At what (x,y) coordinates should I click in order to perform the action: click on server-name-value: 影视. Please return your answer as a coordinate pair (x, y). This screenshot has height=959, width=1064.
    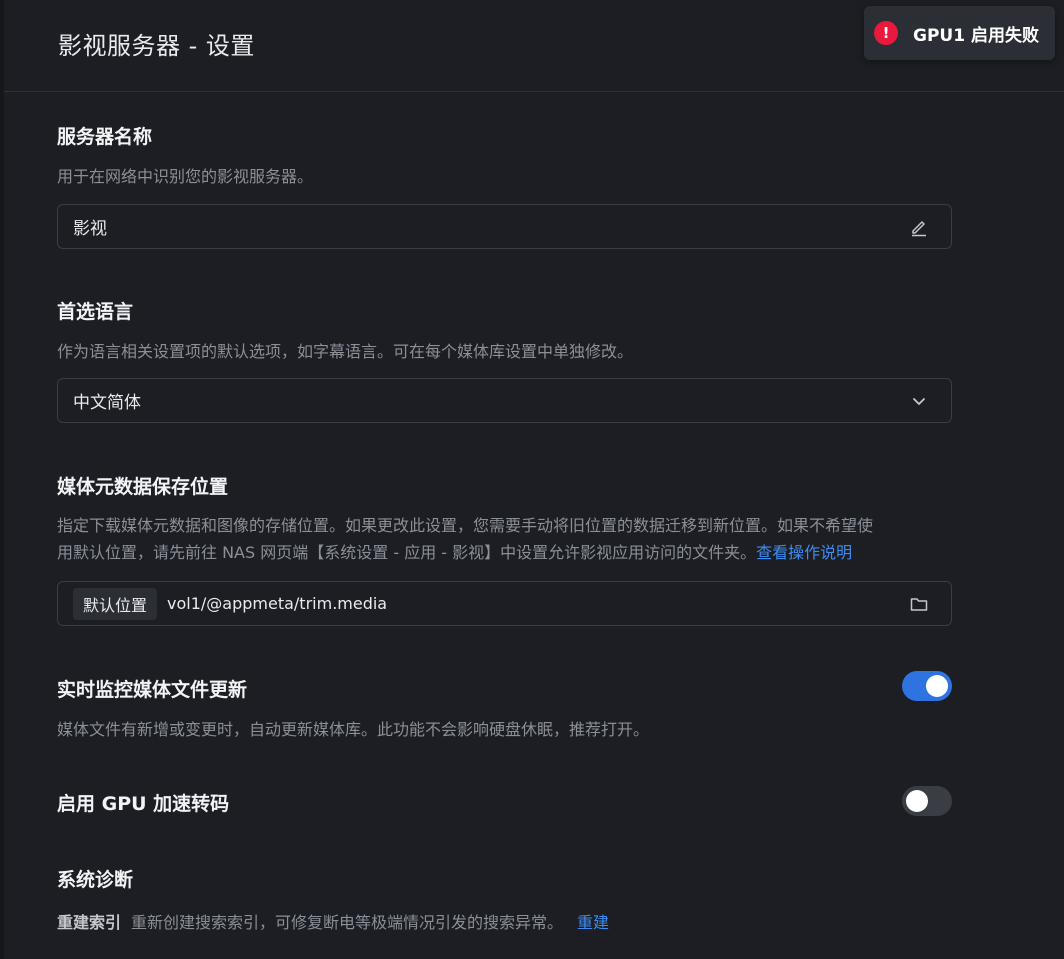
    Looking at the image, I should click on (90, 229).